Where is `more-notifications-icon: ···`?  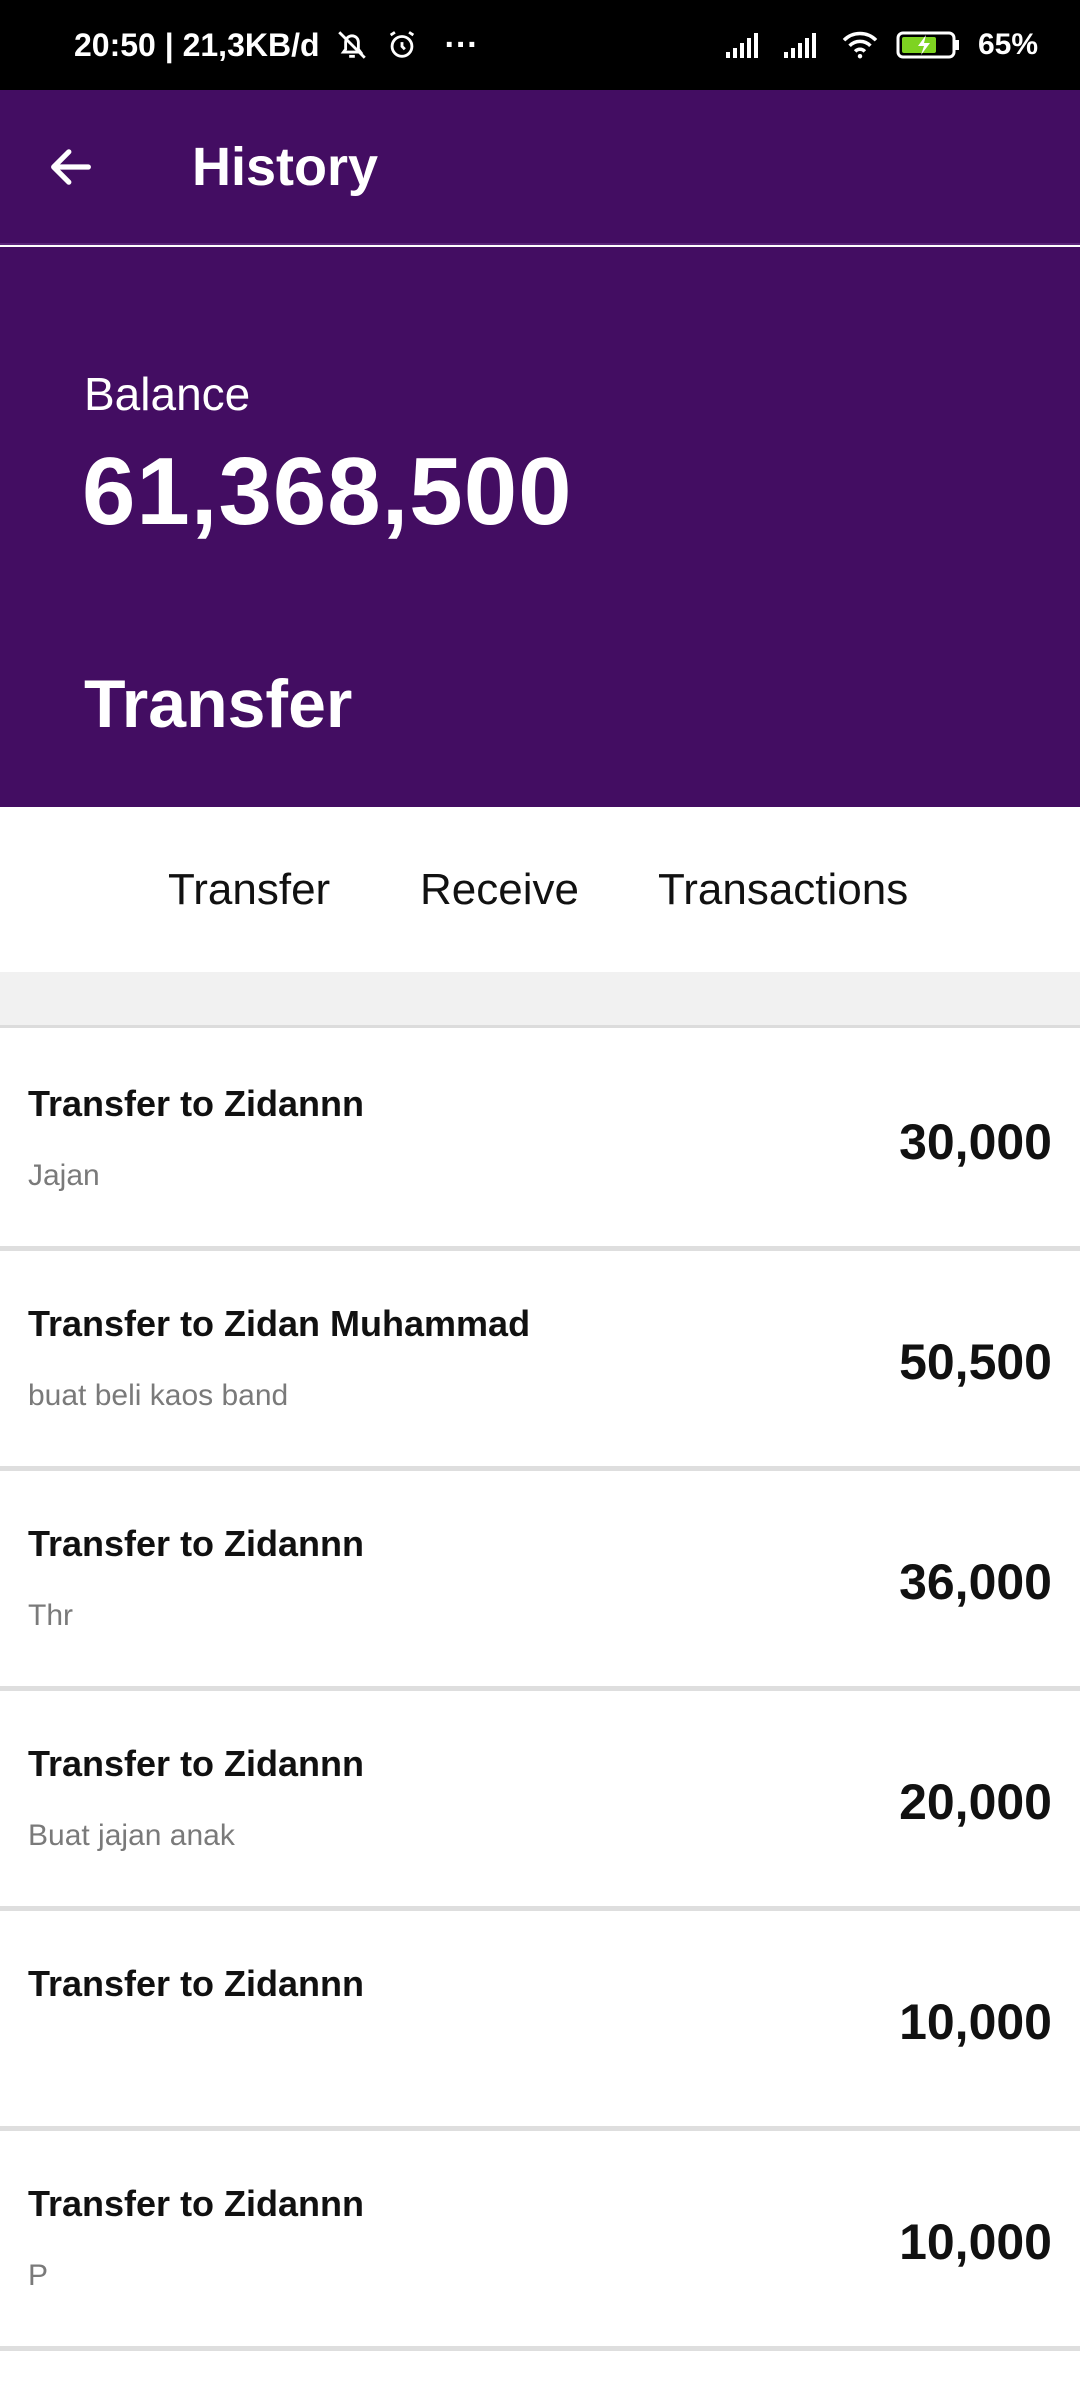 more-notifications-icon: ··· is located at coordinates (461, 44).